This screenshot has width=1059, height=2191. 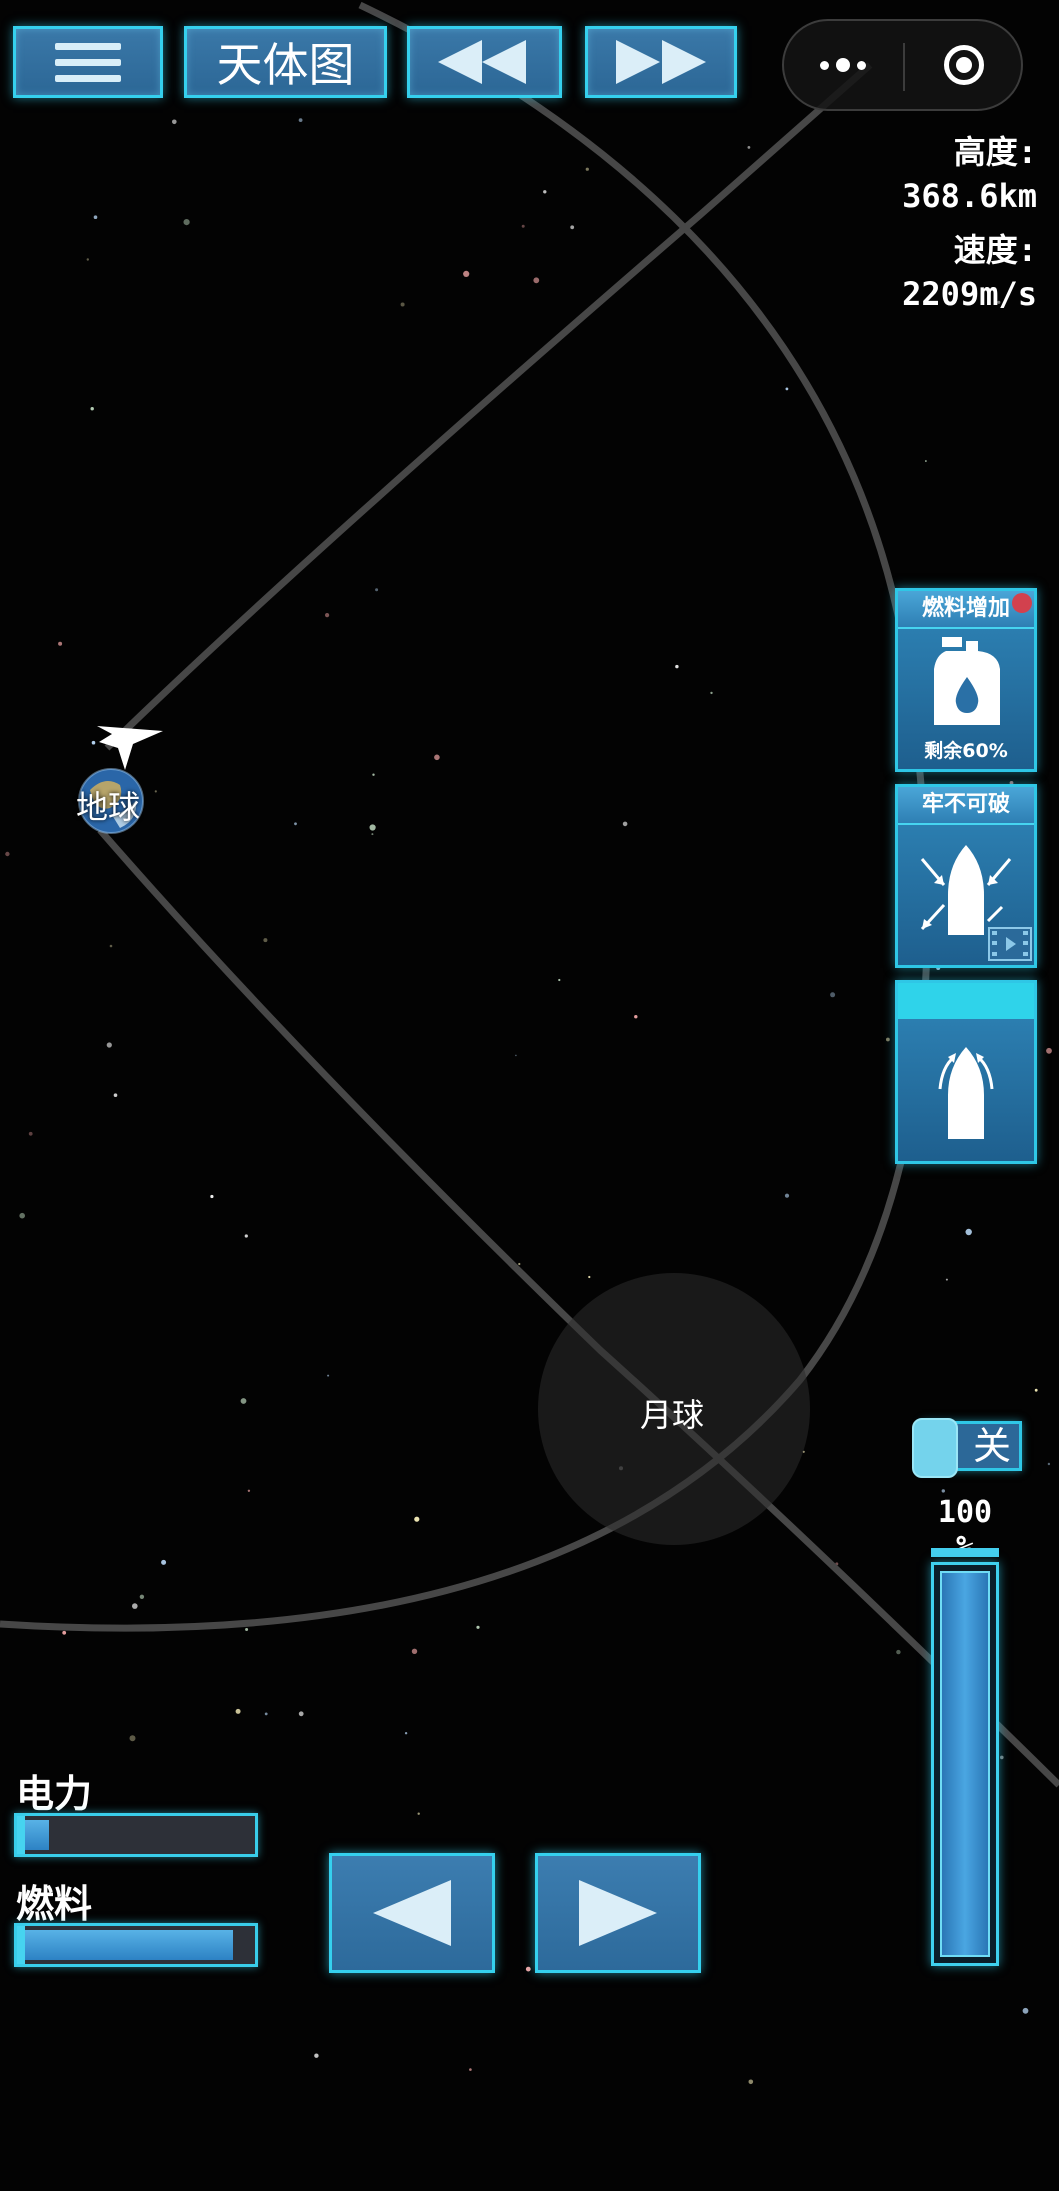 What do you see at coordinates (661, 62) in the screenshot?
I see `fast-forward-button` at bounding box center [661, 62].